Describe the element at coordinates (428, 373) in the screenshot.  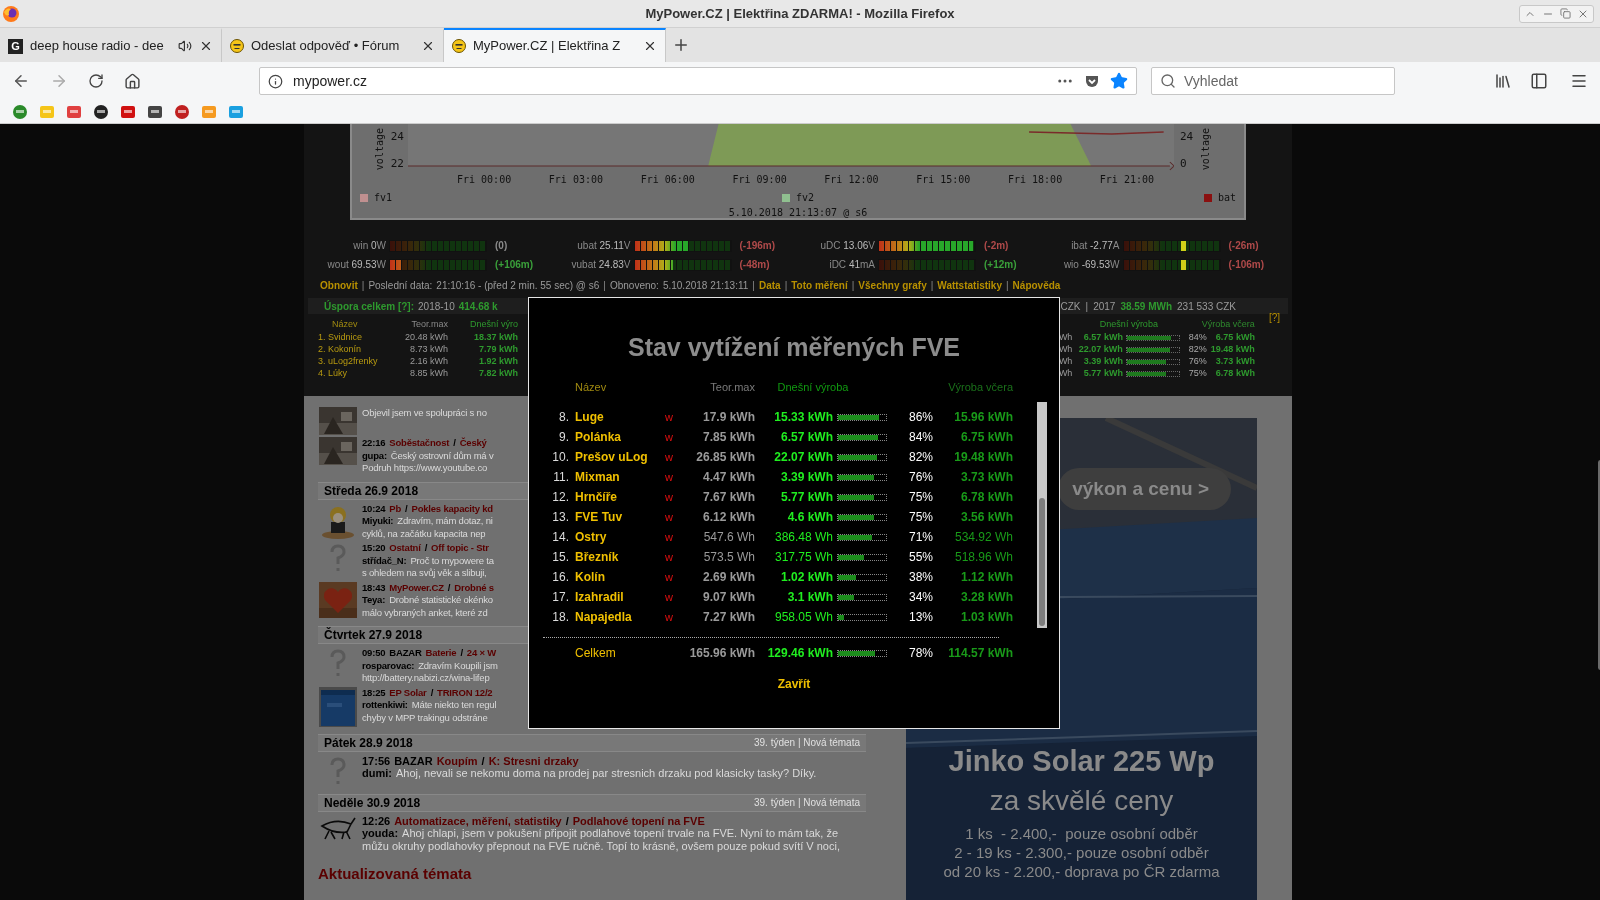
I see `table-cell-text: 8.85 kWh` at that location.